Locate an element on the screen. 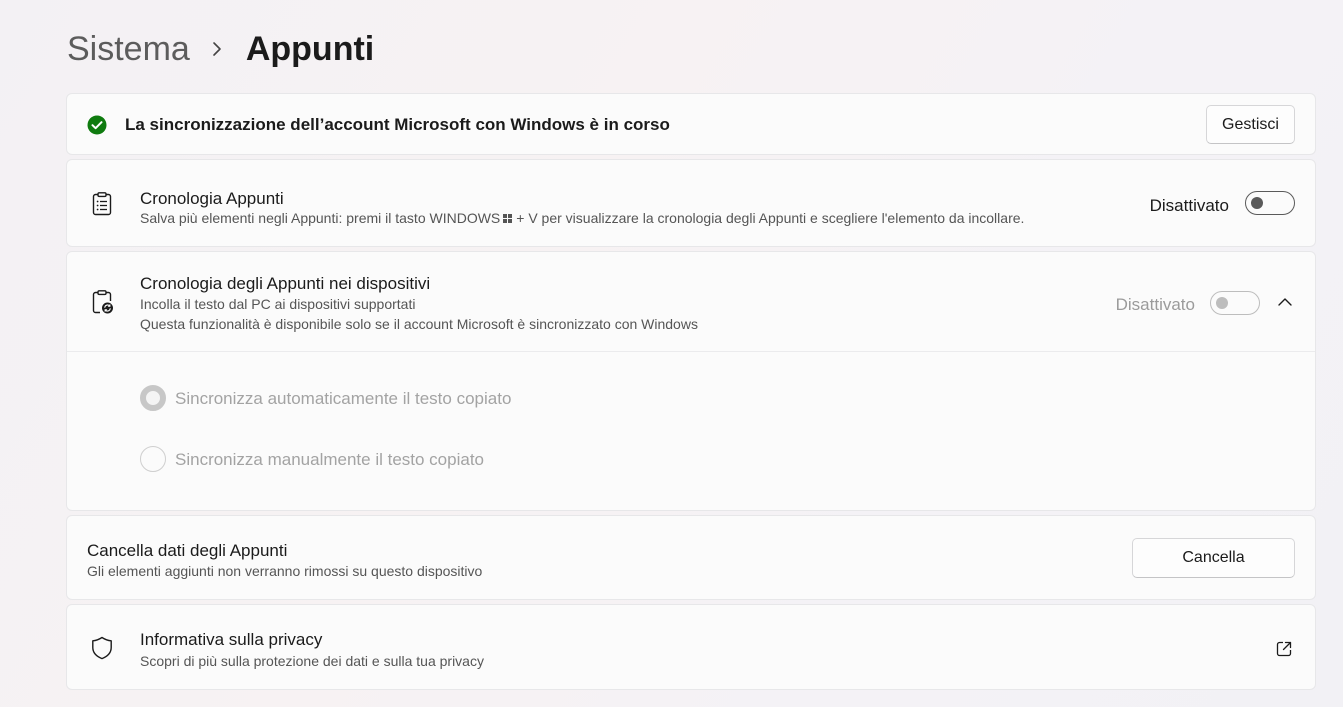  breadcrumb: Sistema Appunti is located at coordinates (220, 49).